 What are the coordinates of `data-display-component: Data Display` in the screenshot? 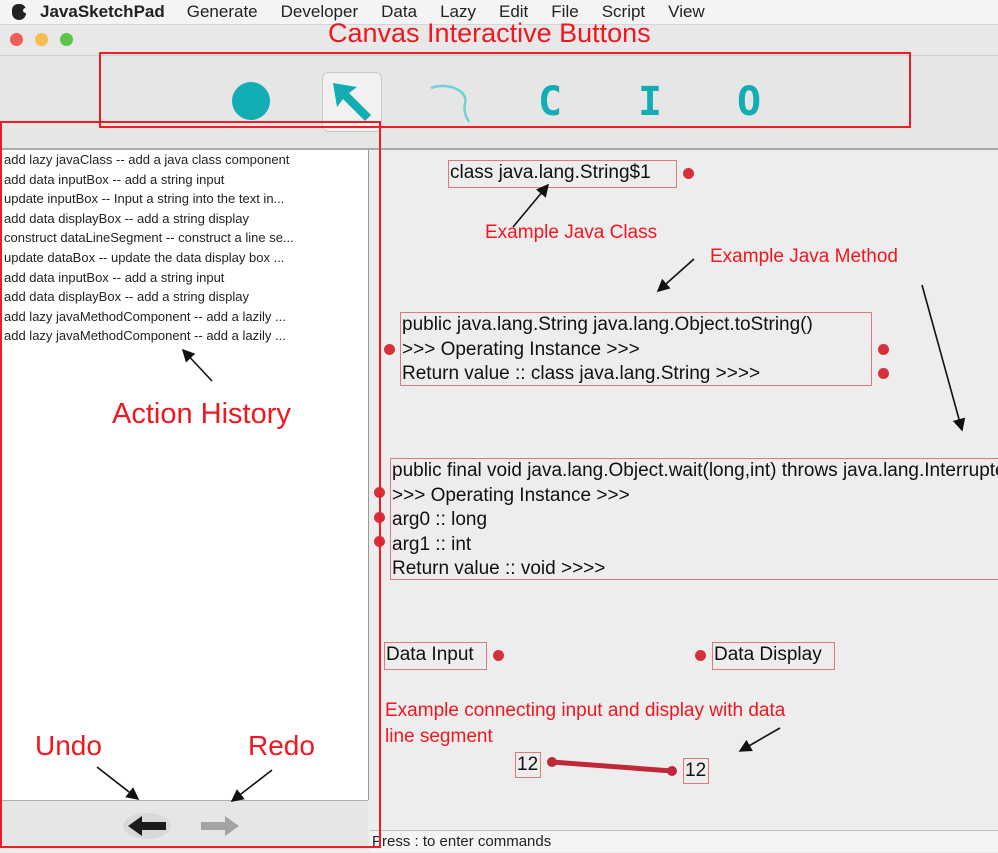 It's located at (773, 656).